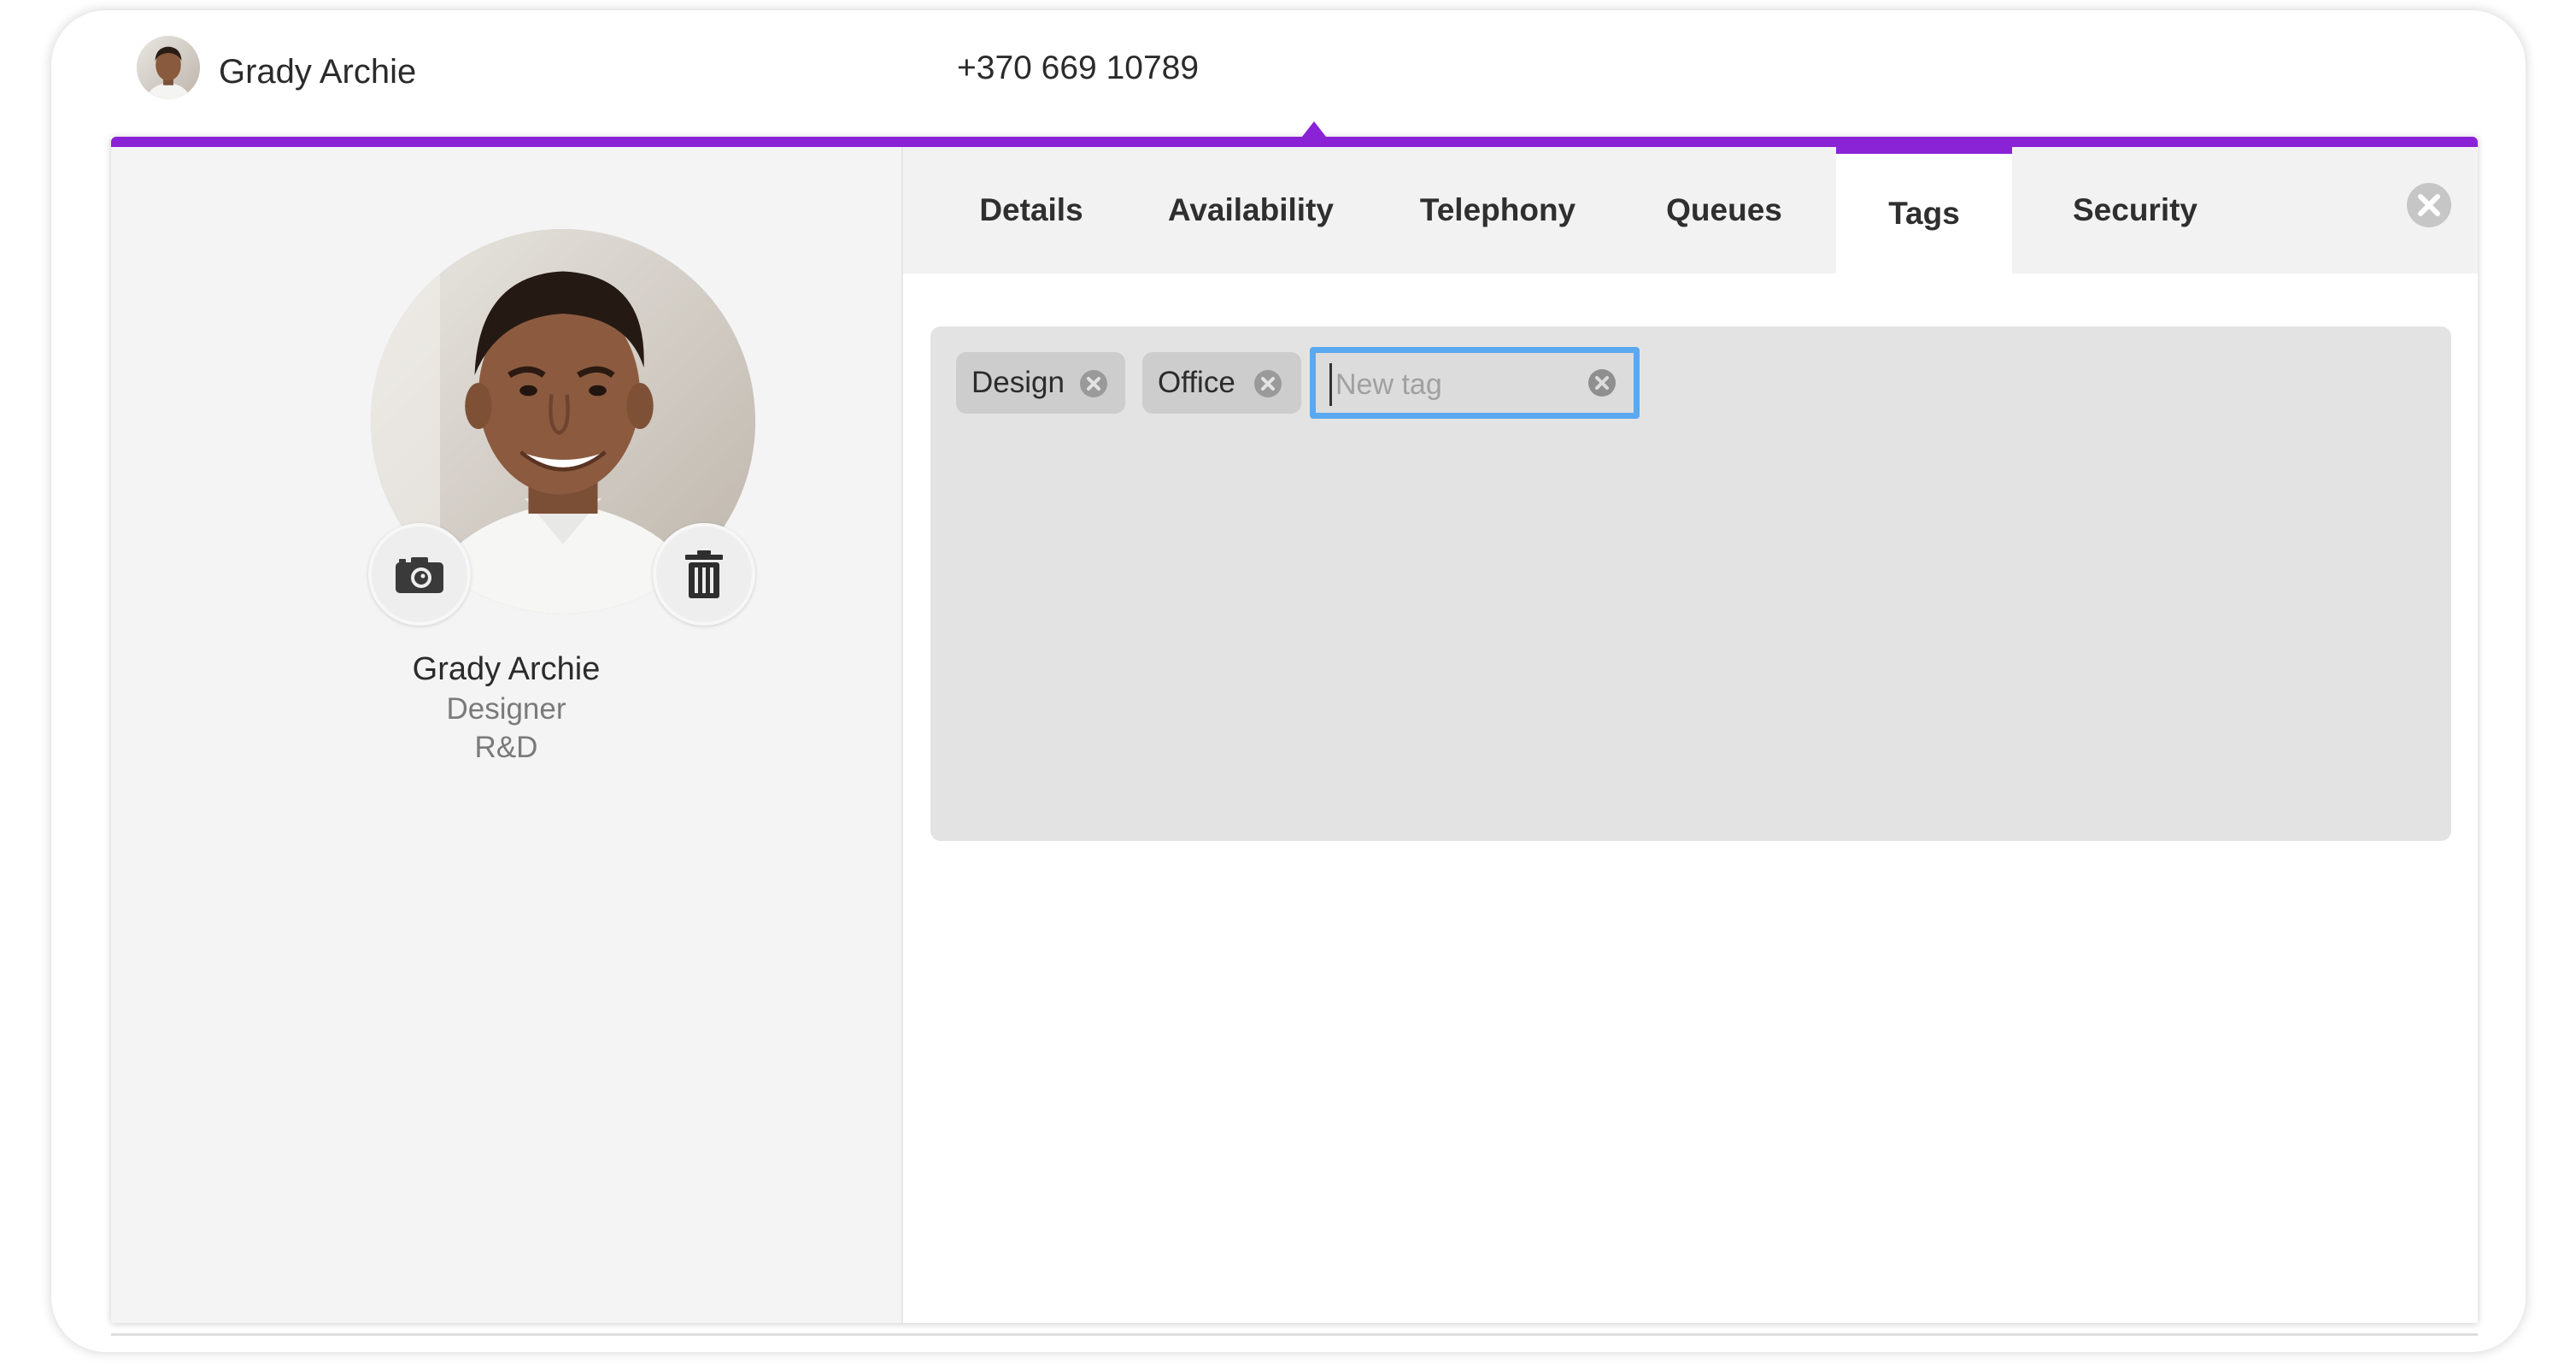 The image size is (2576, 1364). I want to click on tab-label: Telephony, so click(1497, 210).